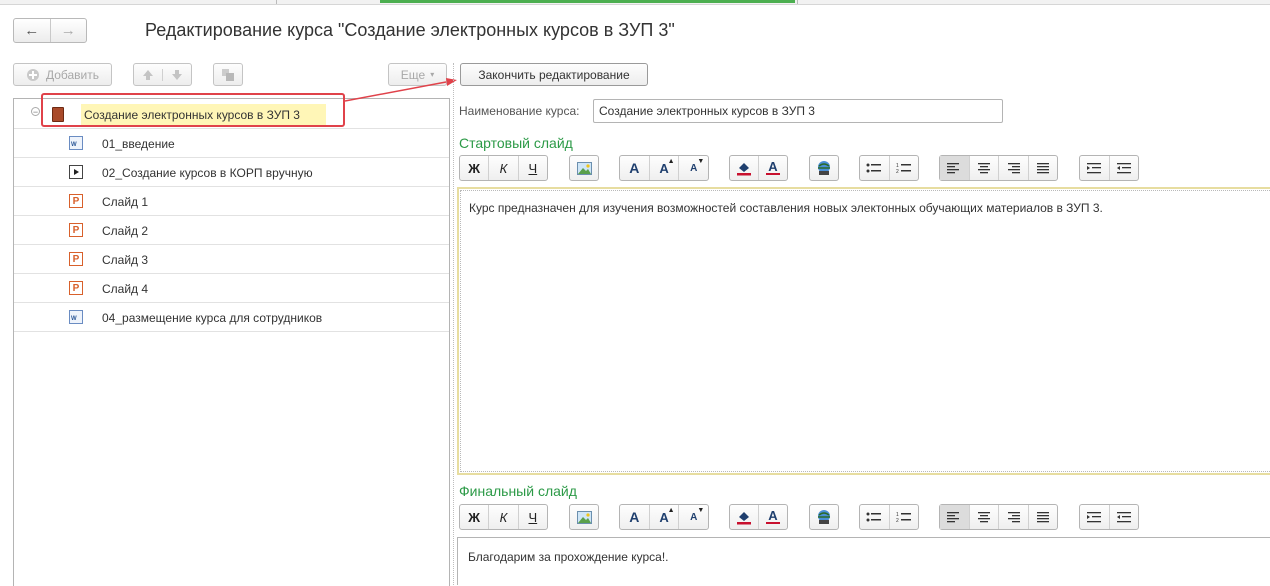  I want to click on panel-splitter, so click(454, 324).